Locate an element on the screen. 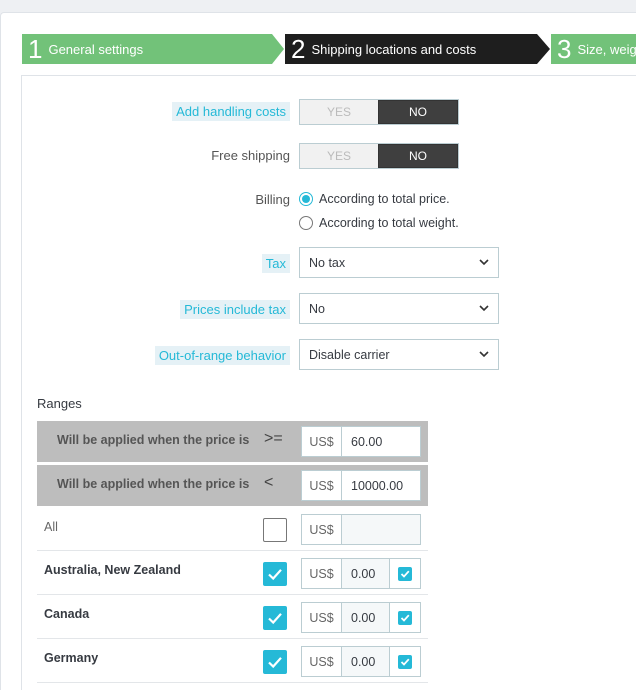 The image size is (636, 690). tax-label: Tax is located at coordinates (275, 263).